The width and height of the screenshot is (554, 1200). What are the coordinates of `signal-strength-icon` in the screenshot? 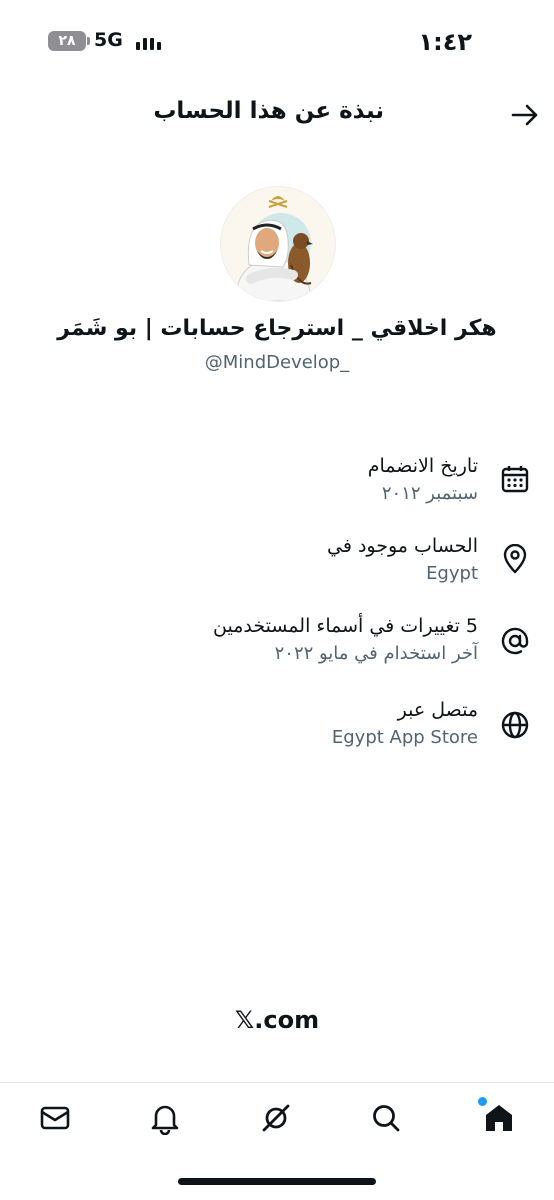 It's located at (148, 44).